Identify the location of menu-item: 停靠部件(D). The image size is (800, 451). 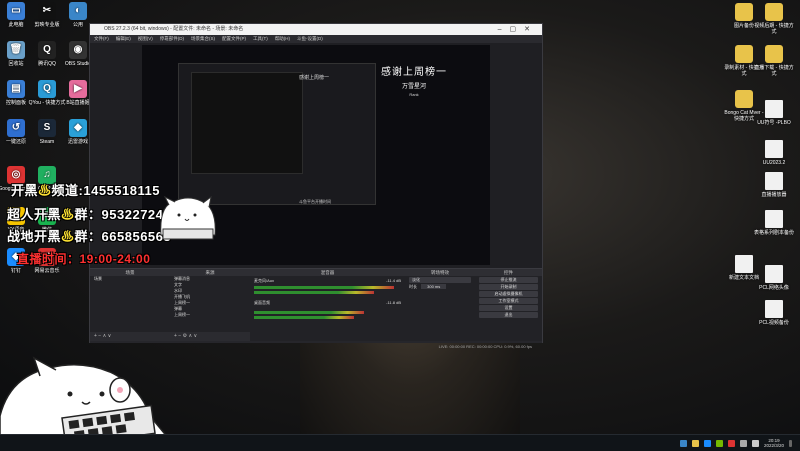
(172, 38).